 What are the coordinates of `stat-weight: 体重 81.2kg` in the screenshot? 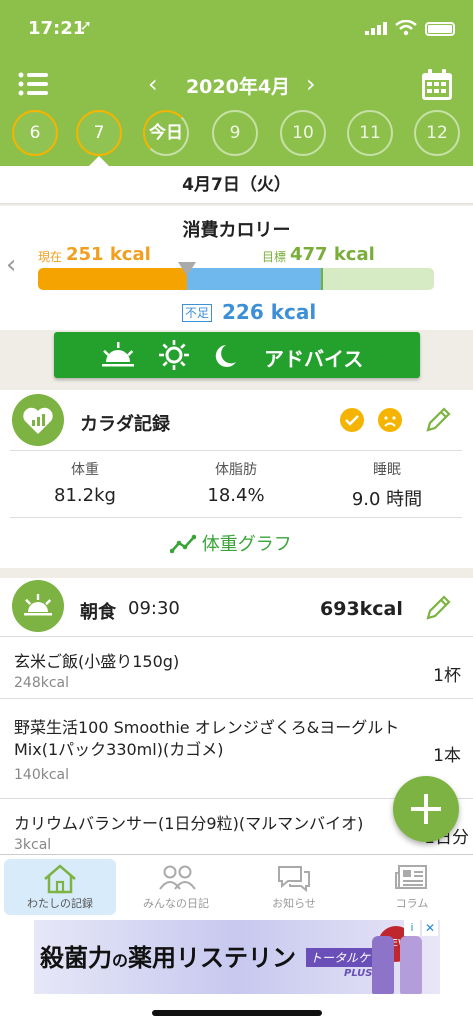 It's located at (85, 482).